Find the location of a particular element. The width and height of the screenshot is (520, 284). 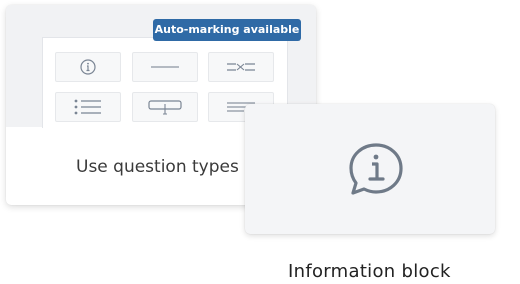

card-caption: Use question types is located at coordinates (157, 167).